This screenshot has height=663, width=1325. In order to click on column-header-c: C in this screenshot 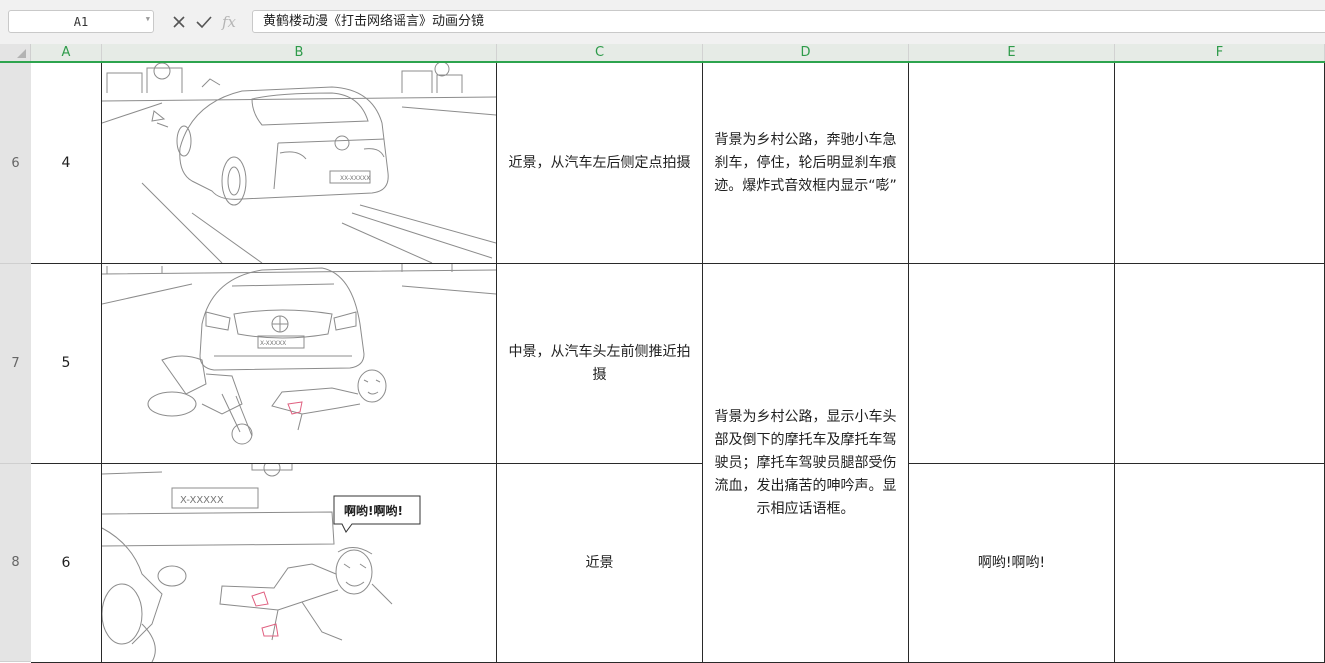, I will do `click(600, 52)`.